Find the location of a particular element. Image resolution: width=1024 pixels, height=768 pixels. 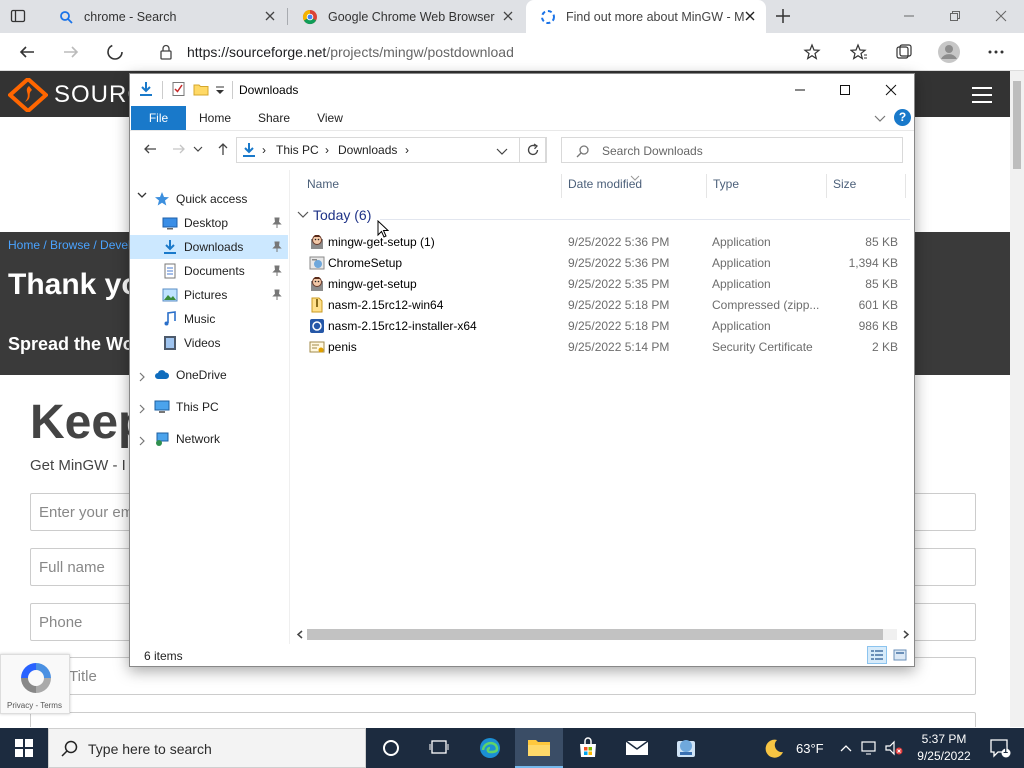

action-center-icon: 1 is located at coordinates (1000, 748).